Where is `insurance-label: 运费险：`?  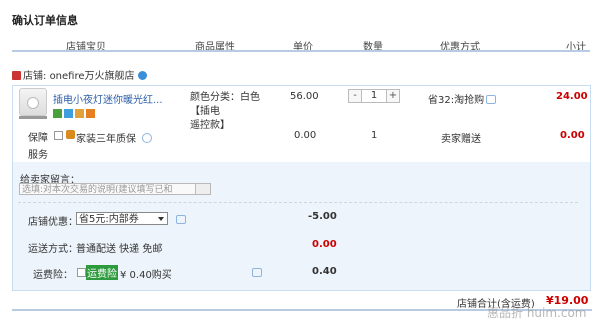
insurance-label: 运费险： is located at coordinates (53, 275).